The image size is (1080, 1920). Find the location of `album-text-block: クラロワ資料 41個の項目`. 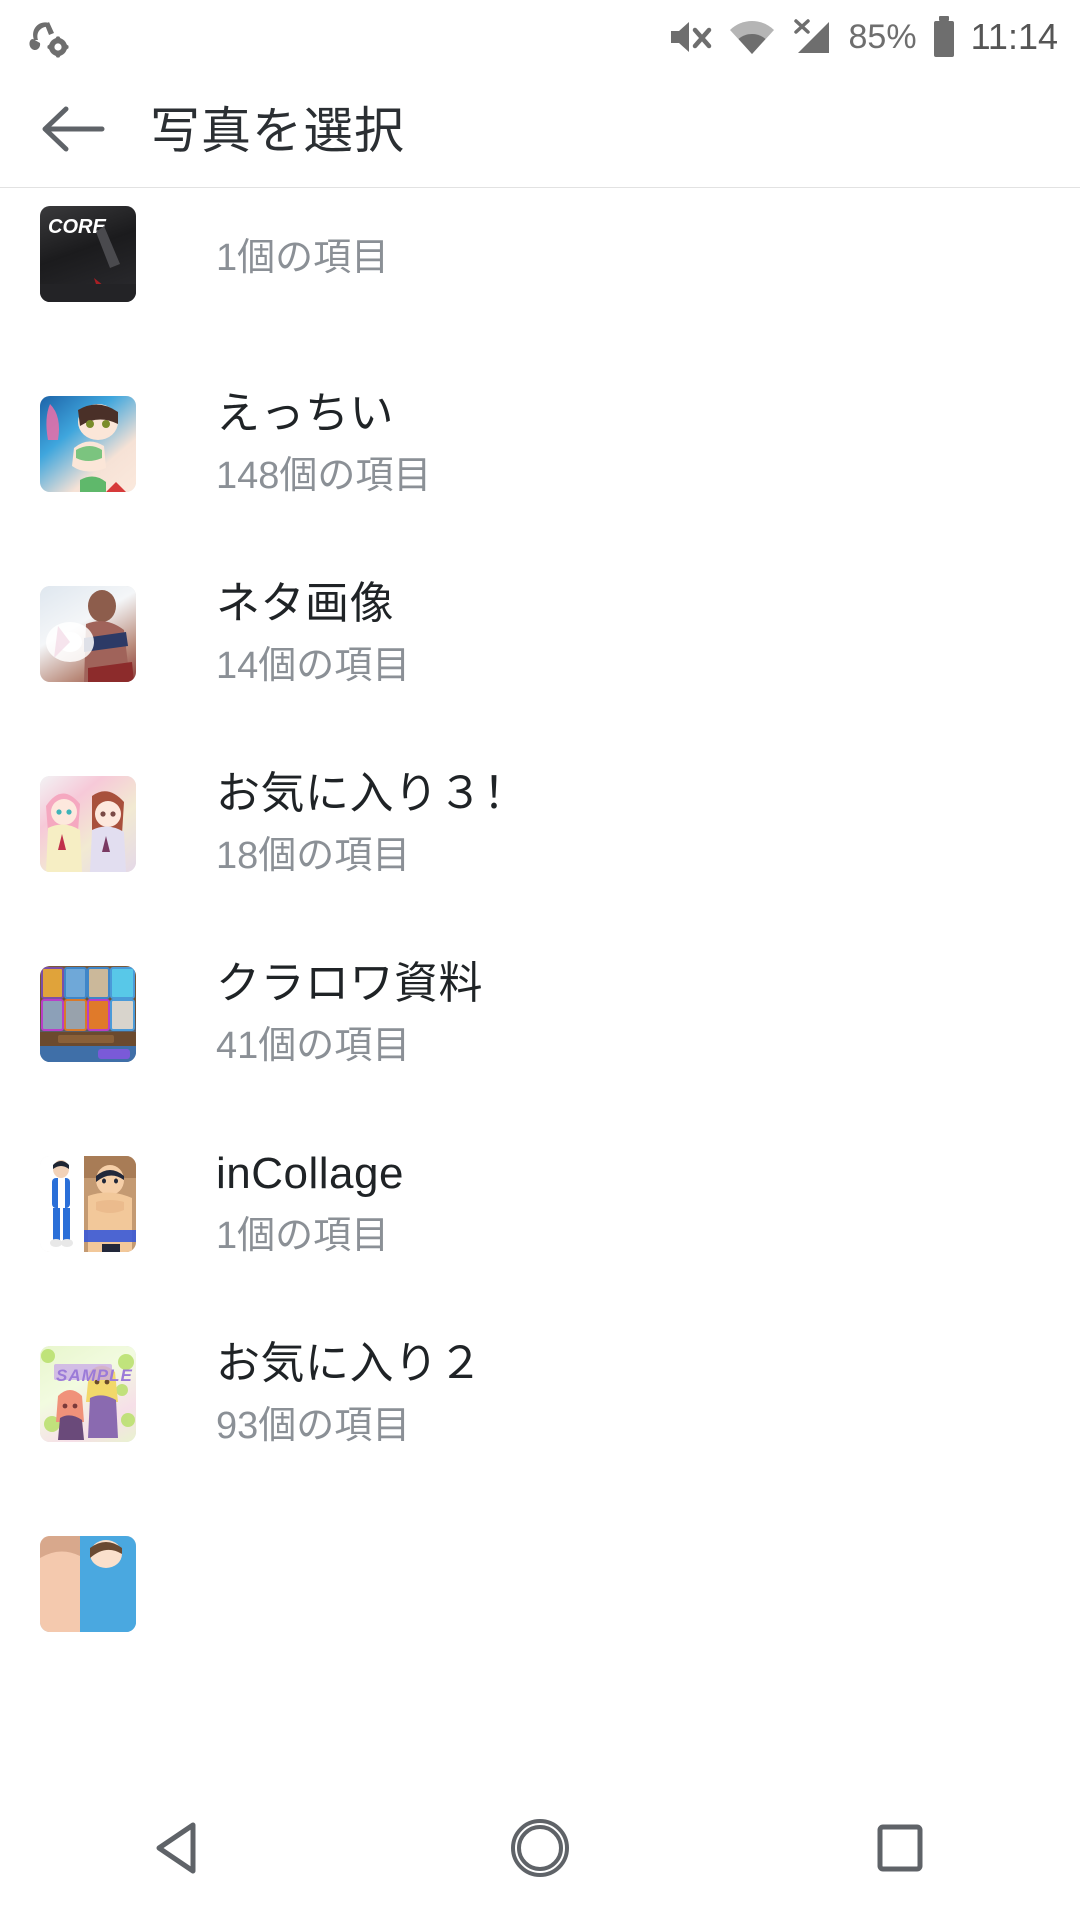

album-text-block: クラロワ資料 41個の項目 is located at coordinates (349, 1014).